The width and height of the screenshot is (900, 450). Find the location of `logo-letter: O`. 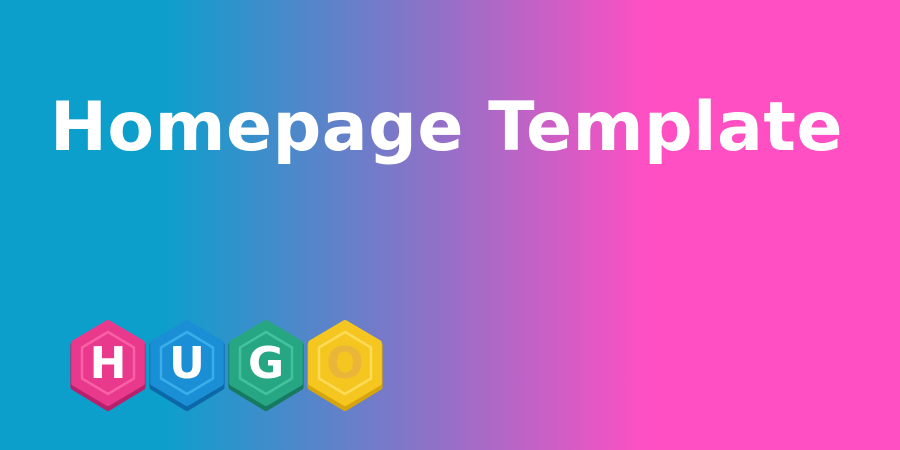

logo-letter: O is located at coordinates (344, 363).